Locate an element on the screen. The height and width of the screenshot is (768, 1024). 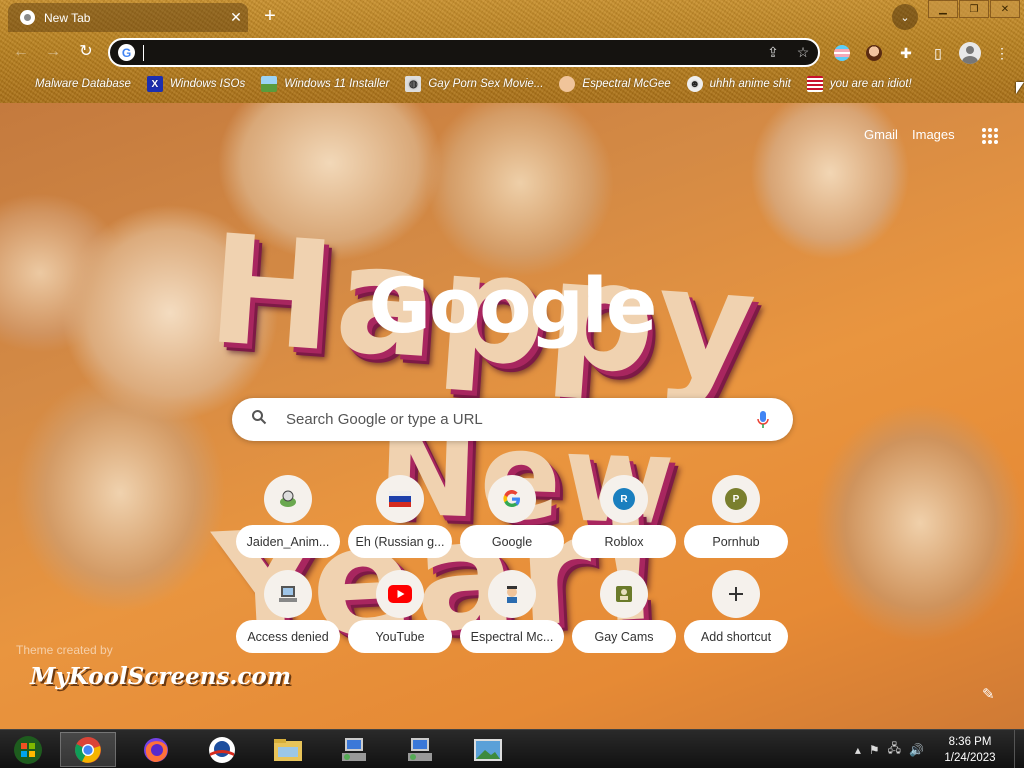
side-panel-icon: ▯ is located at coordinates (938, 53).